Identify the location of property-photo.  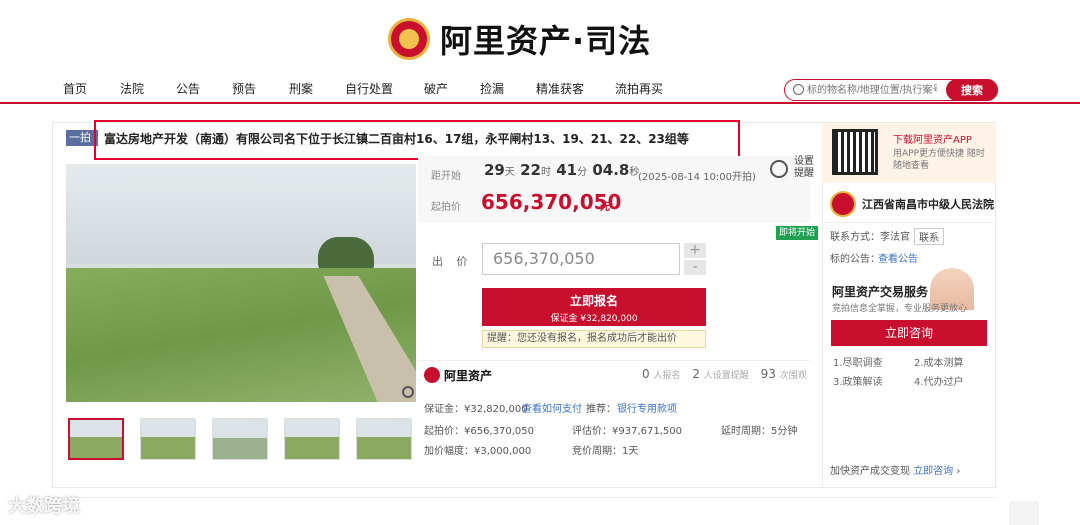
(241, 283).